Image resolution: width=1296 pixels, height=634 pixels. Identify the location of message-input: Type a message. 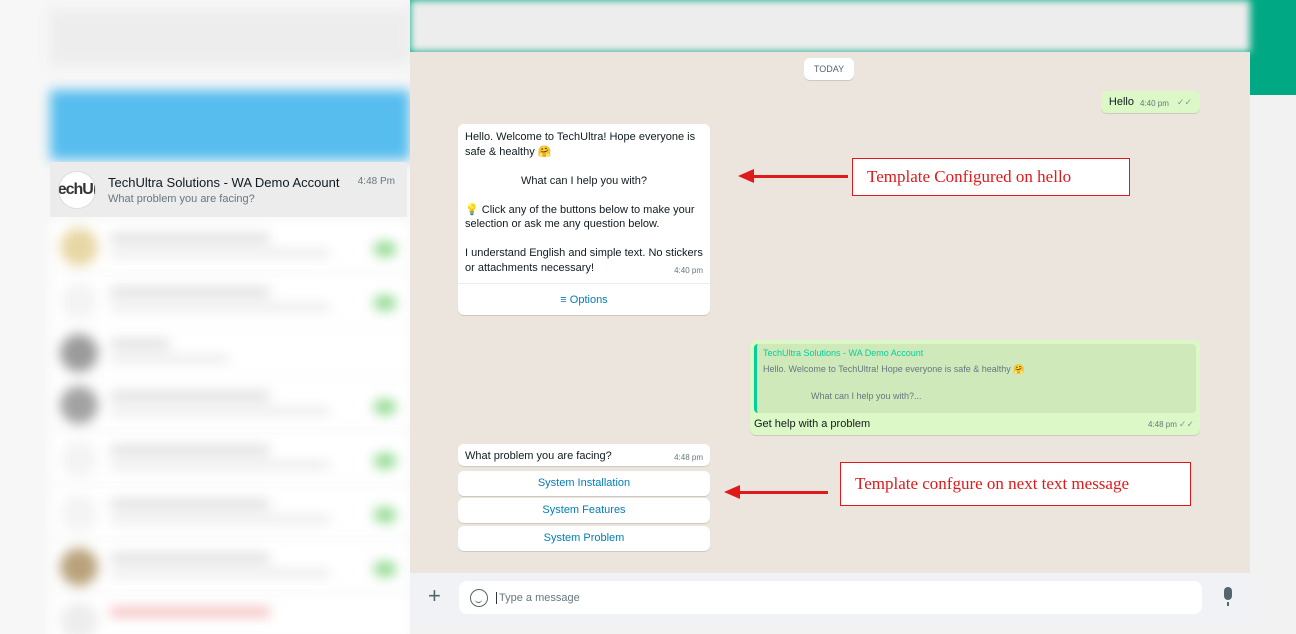
(830, 597).